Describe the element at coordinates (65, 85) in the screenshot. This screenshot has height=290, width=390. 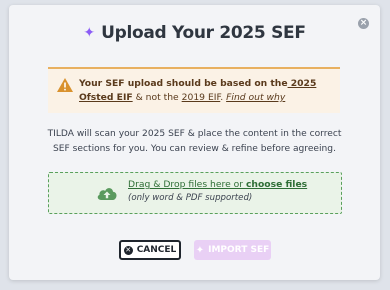
I see `warning-icon` at that location.